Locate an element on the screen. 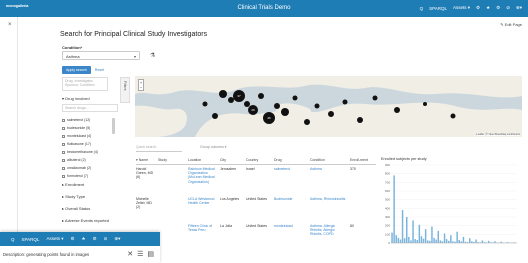 Image resolution: width=528 pixels, height=263 pixels. col-country: Country is located at coordinates (260, 160).